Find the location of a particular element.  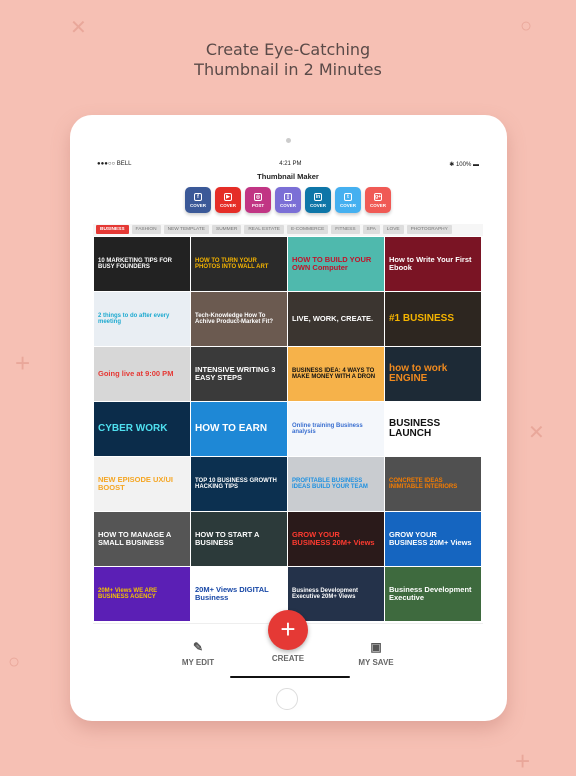

thumbnail-text: Online training Business analysis is located at coordinates (327, 428).